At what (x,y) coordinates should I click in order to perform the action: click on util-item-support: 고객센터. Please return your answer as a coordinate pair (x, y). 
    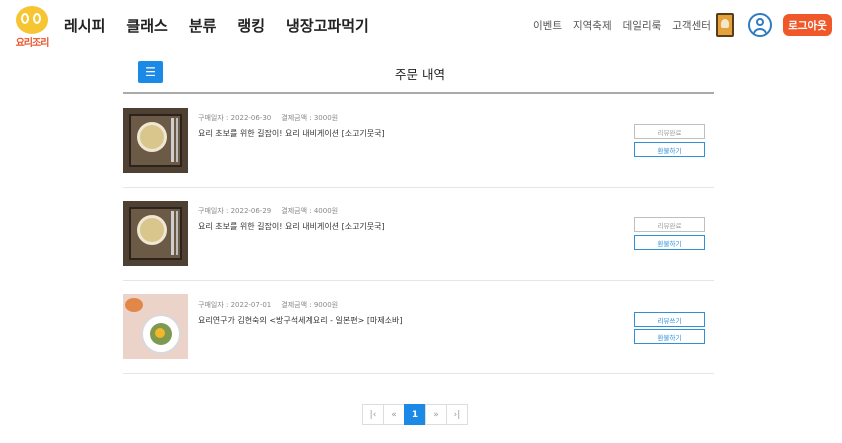
    Looking at the image, I should click on (691, 25).